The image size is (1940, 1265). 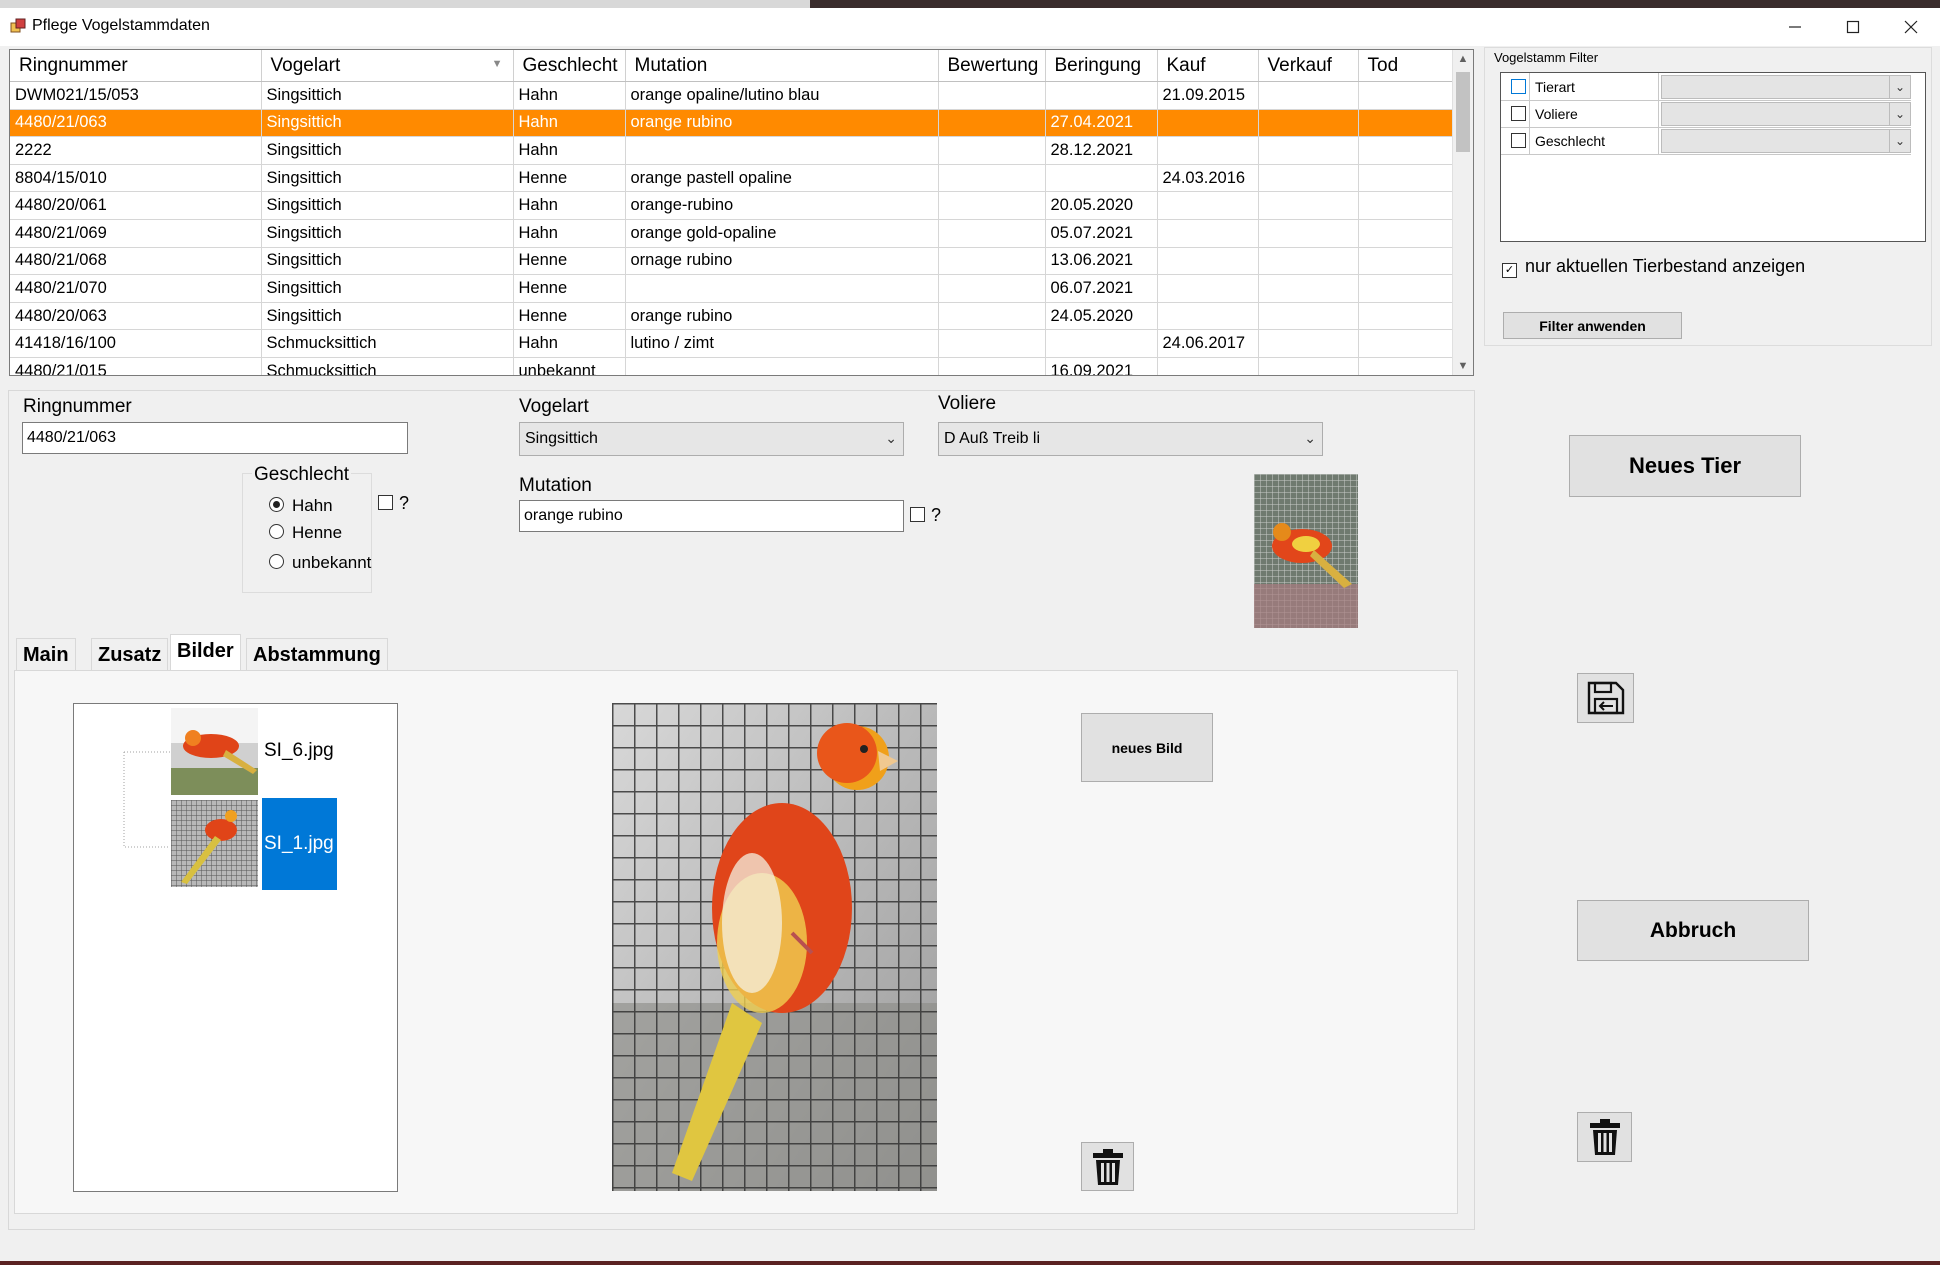 What do you see at coordinates (1604, 1137) in the screenshot?
I see `delete-animal-button` at bounding box center [1604, 1137].